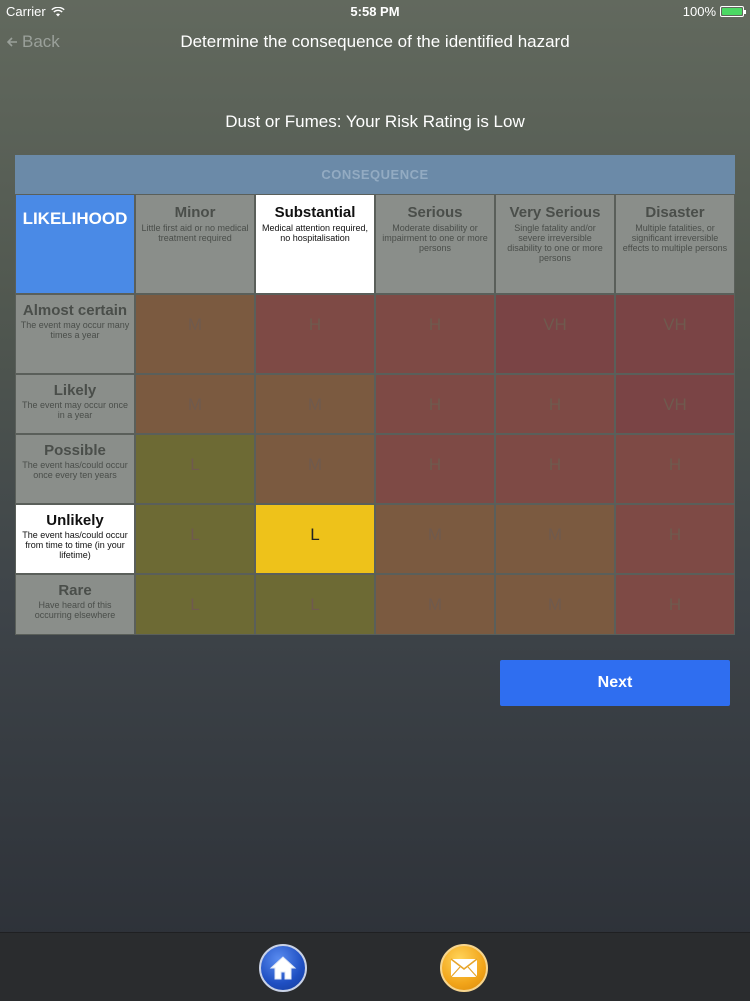 The image size is (750, 1001). Describe the element at coordinates (195, 212) in the screenshot. I see `column-title: Minor` at that location.